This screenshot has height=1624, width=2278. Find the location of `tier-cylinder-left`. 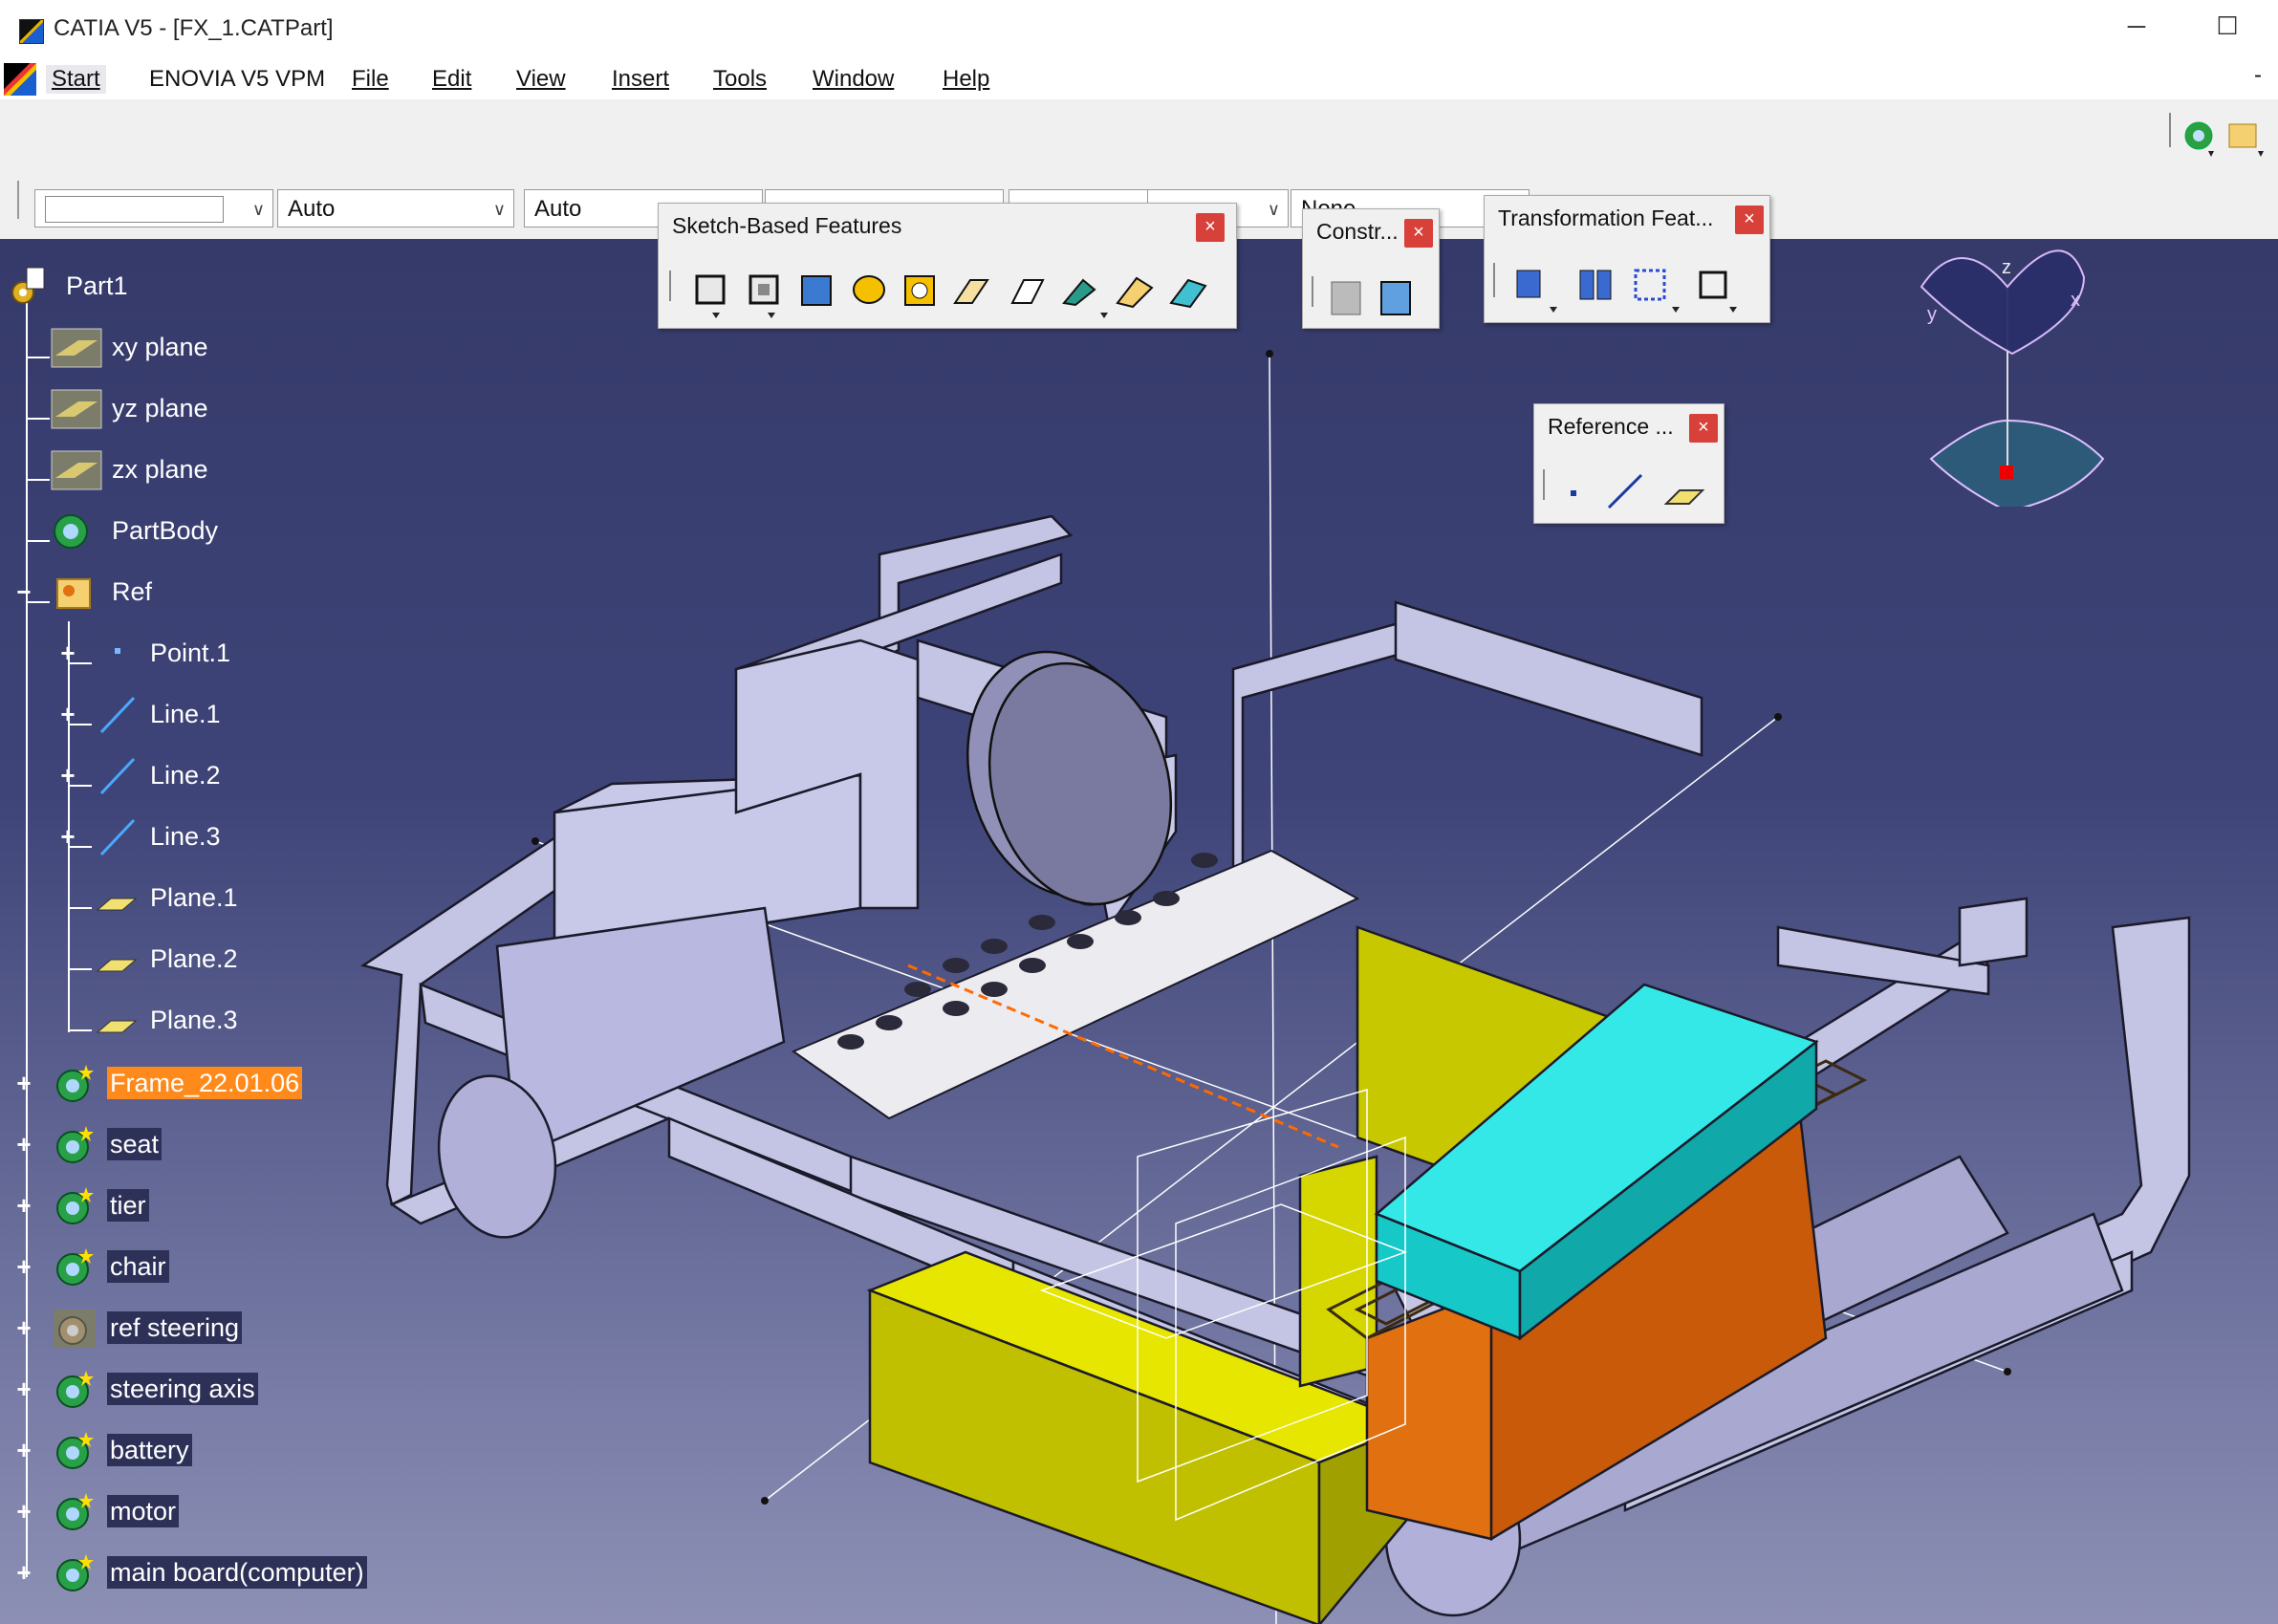

tier-cylinder-left is located at coordinates (611, 1073).